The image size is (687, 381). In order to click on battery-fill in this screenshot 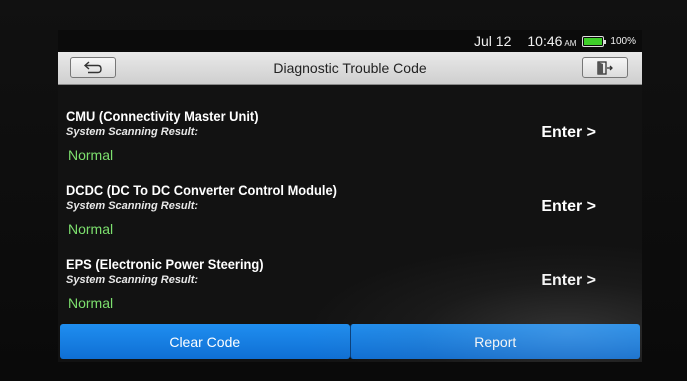, I will do `click(593, 41)`.